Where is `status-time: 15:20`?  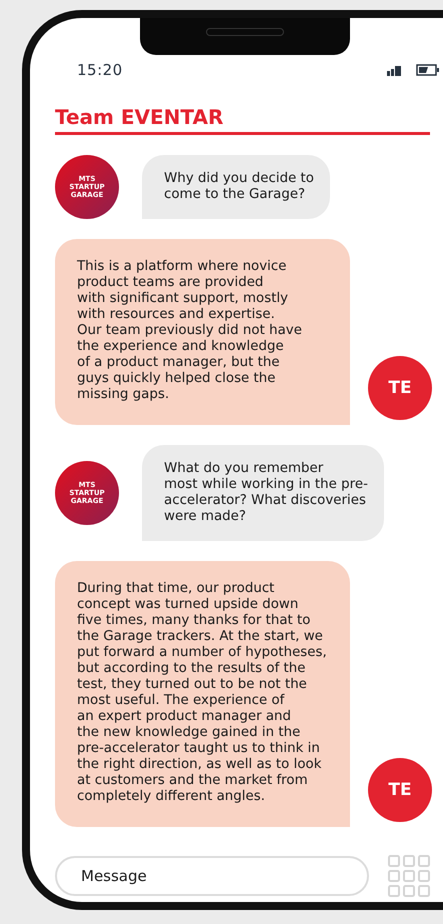 status-time: 15:20 is located at coordinates (100, 70).